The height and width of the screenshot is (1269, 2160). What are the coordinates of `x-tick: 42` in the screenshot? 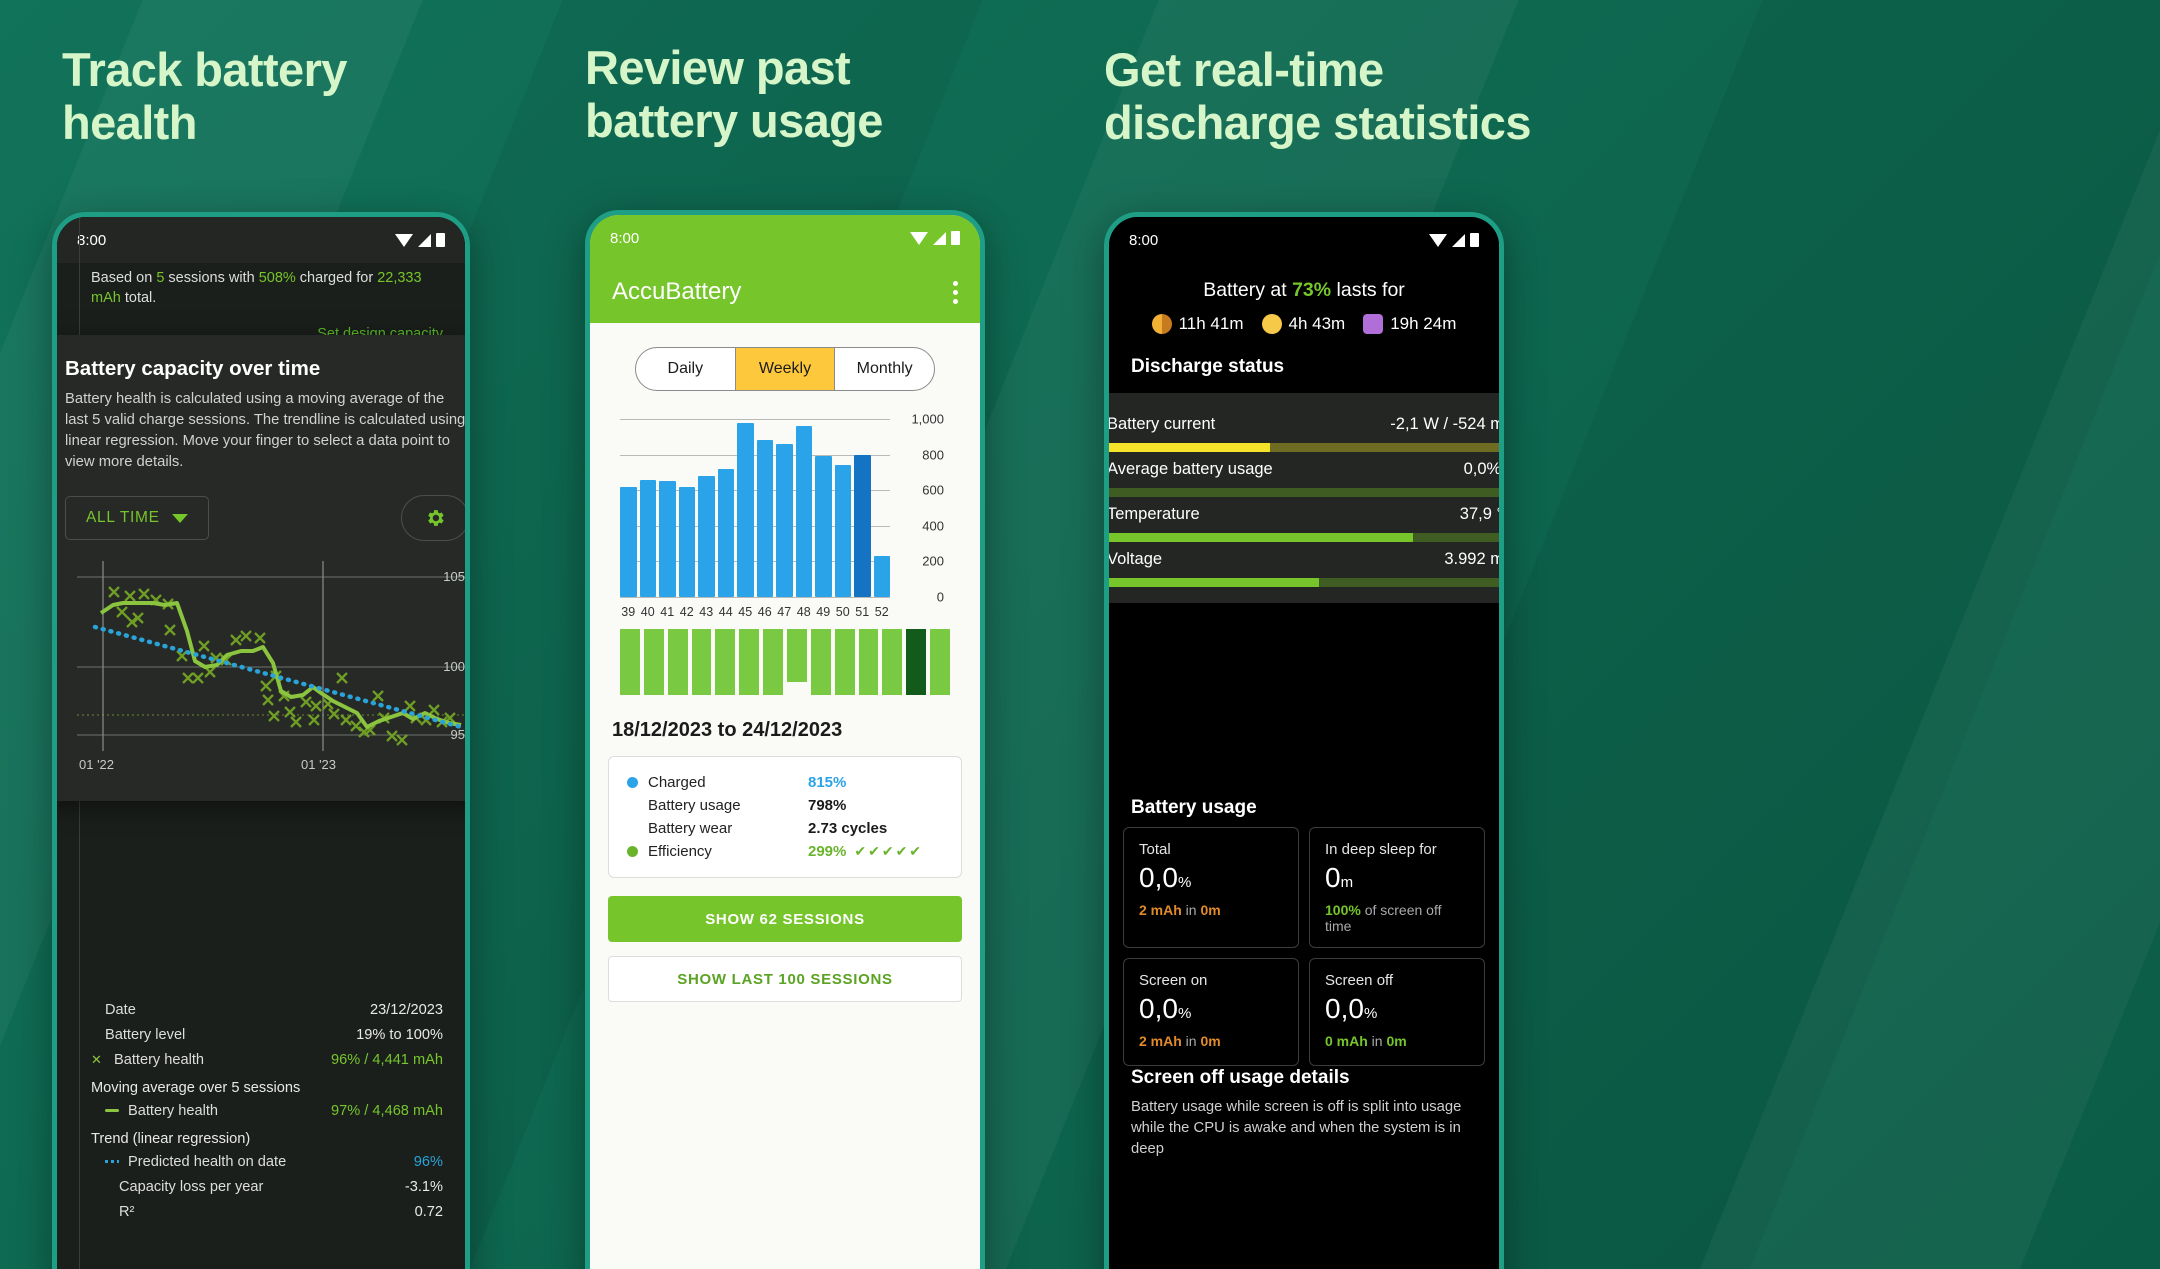 It's located at (686, 612).